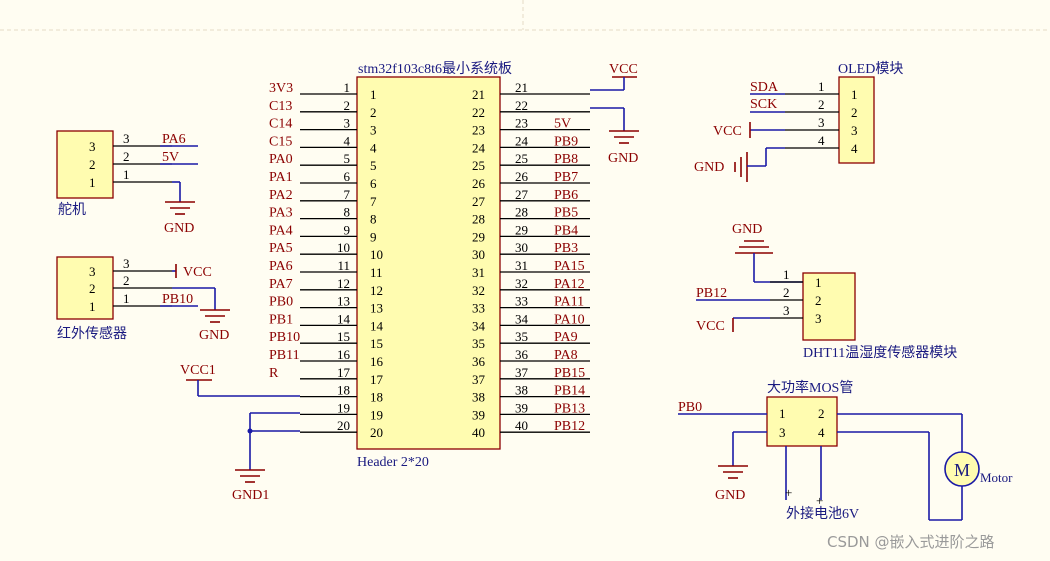 This screenshot has width=1050, height=561. I want to click on mcu-right-net: PB12, so click(569, 426).